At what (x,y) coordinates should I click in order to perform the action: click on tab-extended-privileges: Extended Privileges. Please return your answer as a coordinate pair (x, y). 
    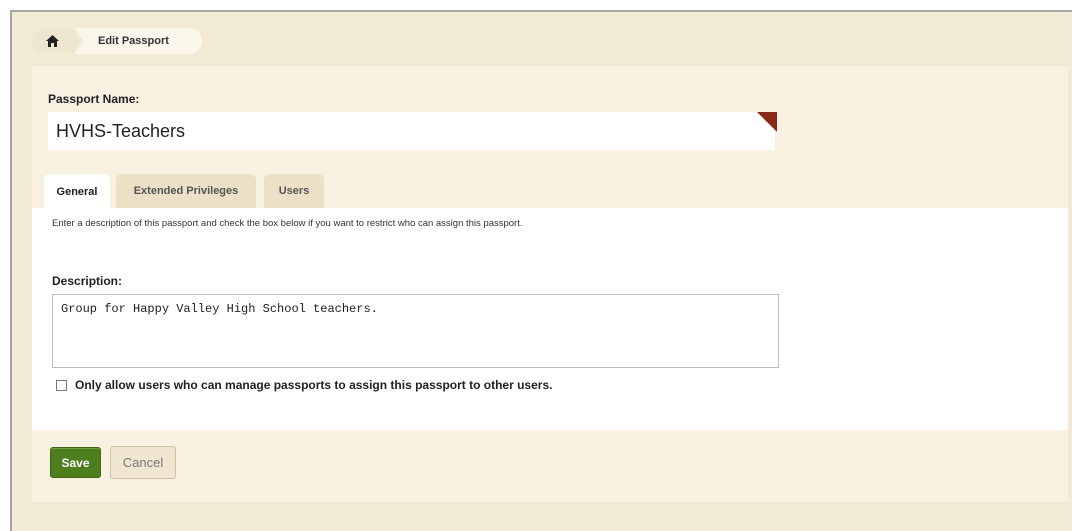
    Looking at the image, I should click on (186, 191).